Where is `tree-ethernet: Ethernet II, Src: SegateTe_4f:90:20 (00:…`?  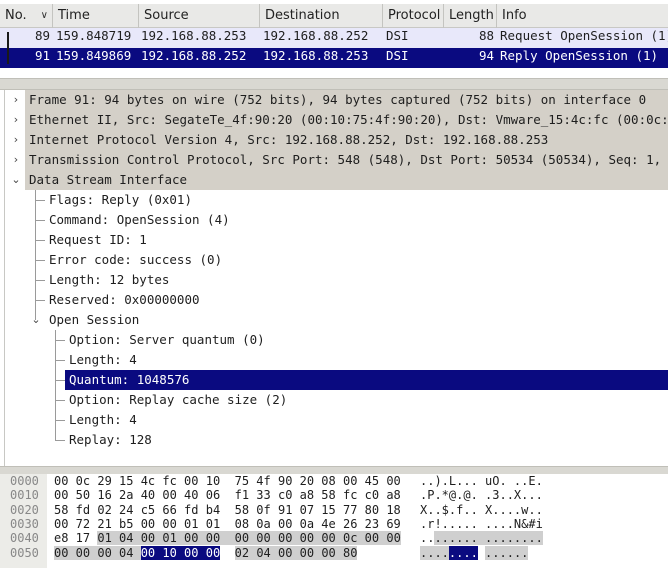
tree-ethernet: Ethernet II, Src: SegateTe_4f:90:20 (00:… is located at coordinates (346, 120).